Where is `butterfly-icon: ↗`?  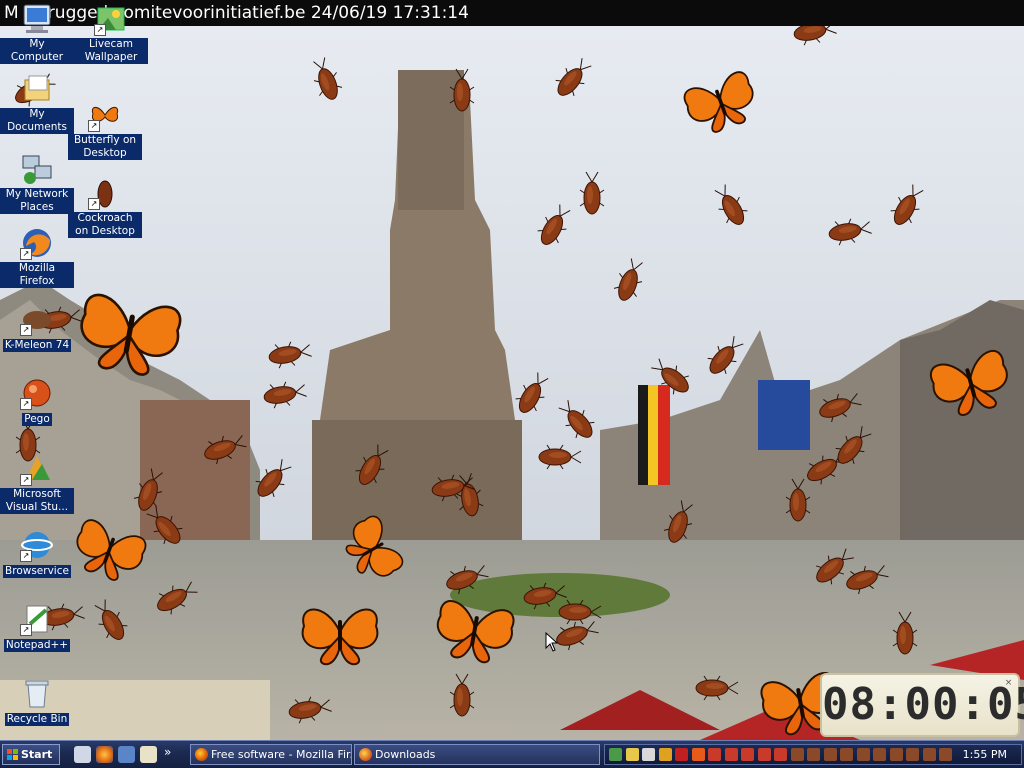 butterfly-icon: ↗ is located at coordinates (105, 115).